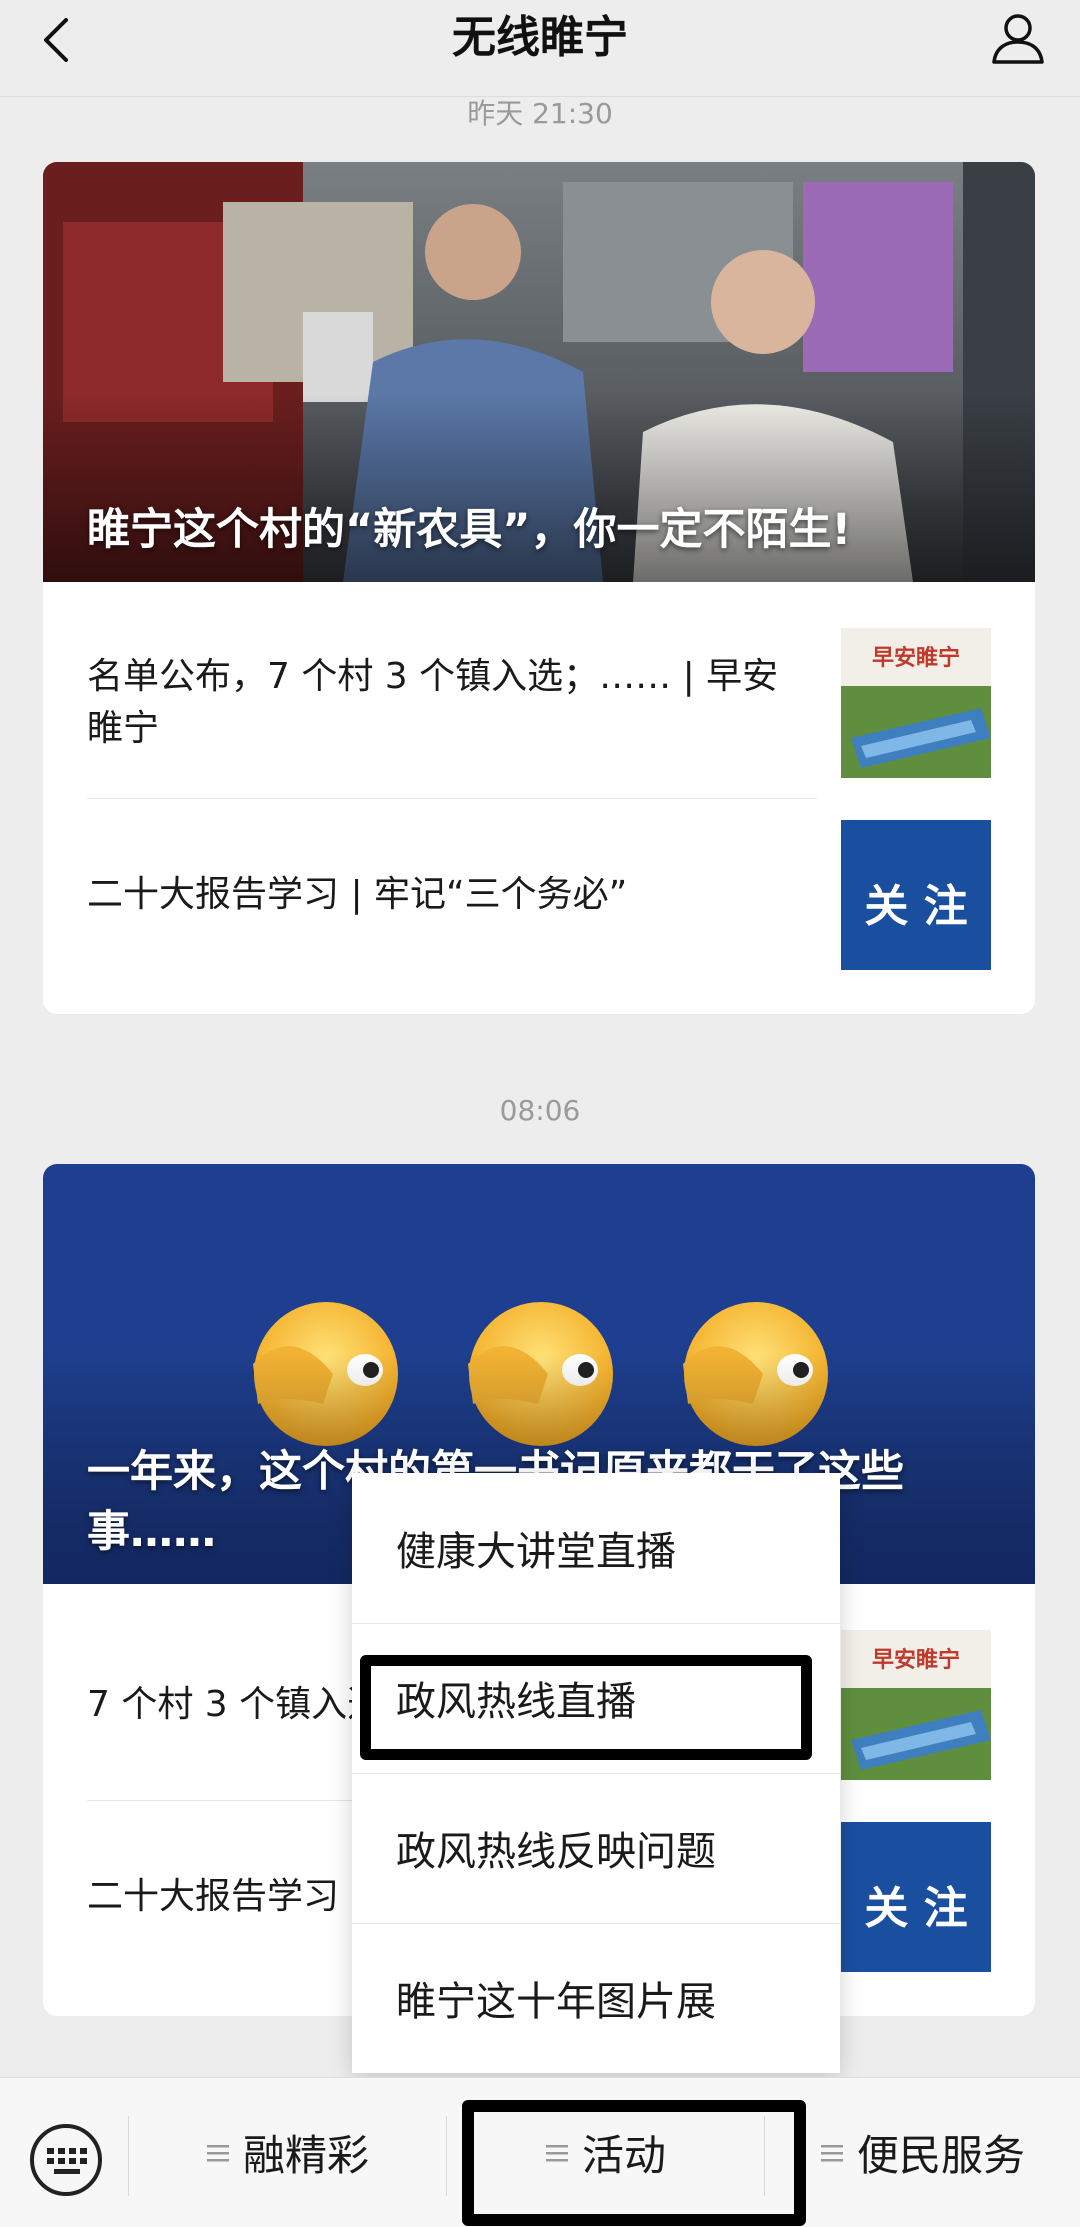 The height and width of the screenshot is (2227, 1080). I want to click on article-list-item: 名单公布，7 个村 3 个镇入选；…… | 早安睢宁 早安睢宁, so click(539, 703).